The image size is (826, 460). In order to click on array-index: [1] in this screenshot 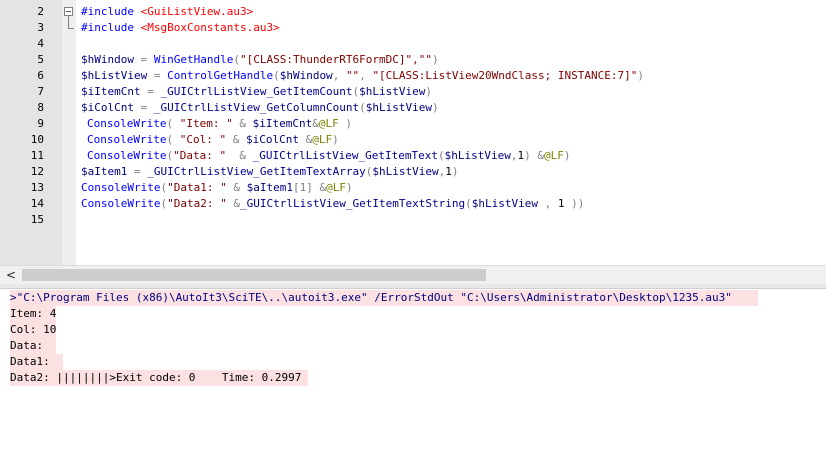, I will do `click(302, 187)`.